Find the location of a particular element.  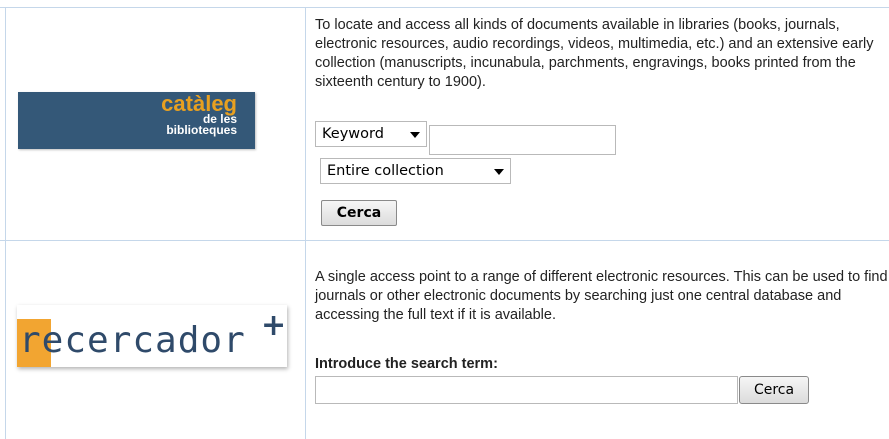

plus-icon: + is located at coordinates (274, 325).